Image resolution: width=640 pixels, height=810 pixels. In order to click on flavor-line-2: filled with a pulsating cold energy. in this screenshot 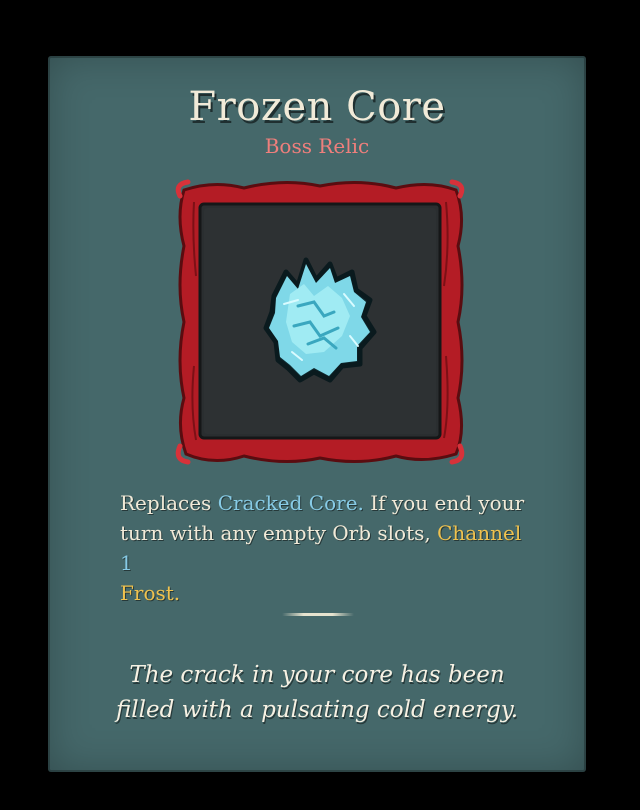, I will do `click(317, 710)`.